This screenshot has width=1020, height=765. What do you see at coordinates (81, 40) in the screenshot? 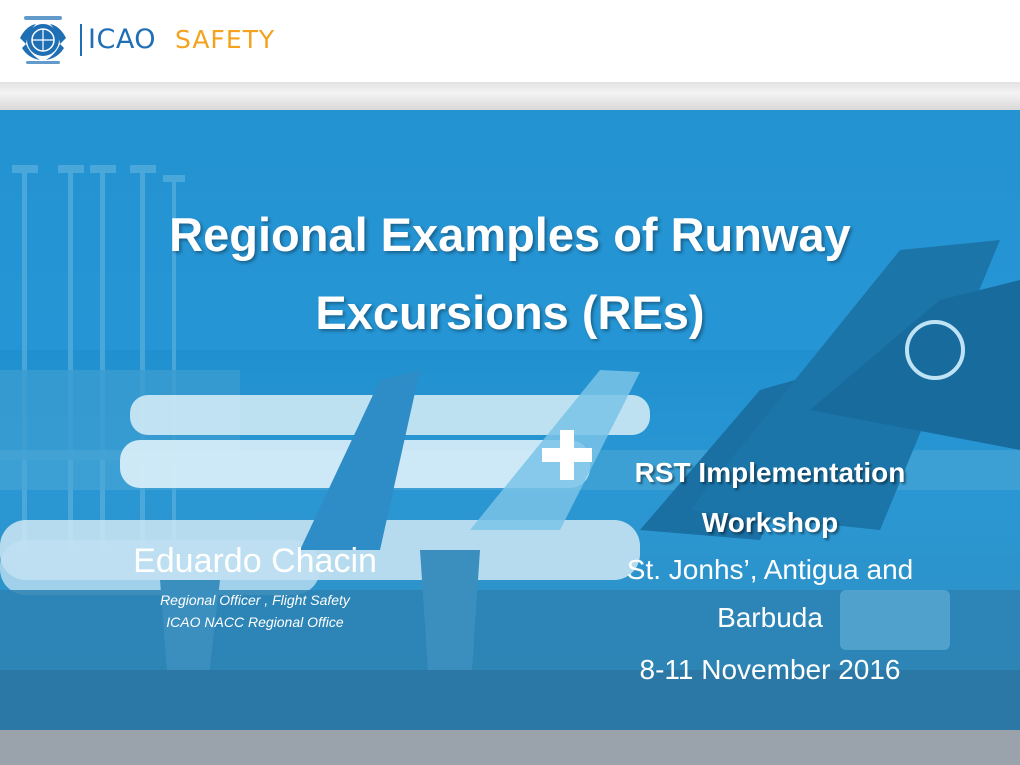
I see `logo-divider` at bounding box center [81, 40].